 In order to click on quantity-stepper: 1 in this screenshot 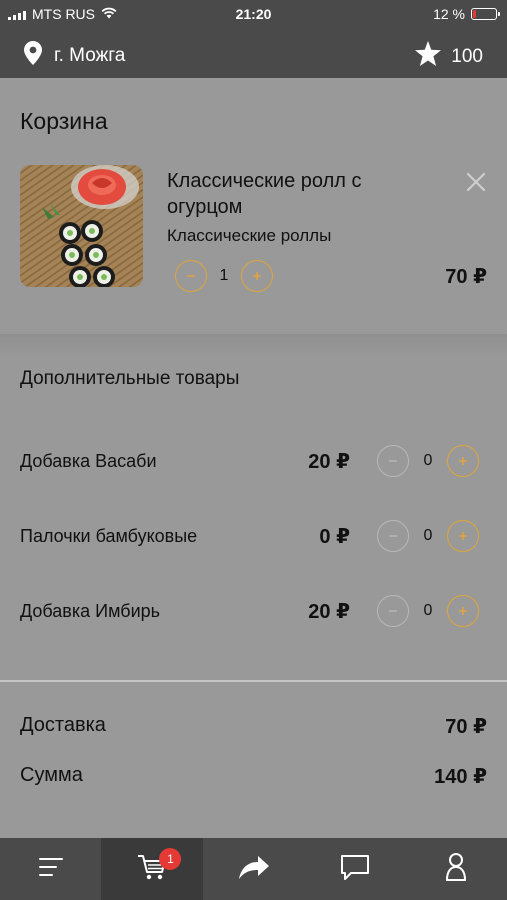, I will do `click(224, 276)`.